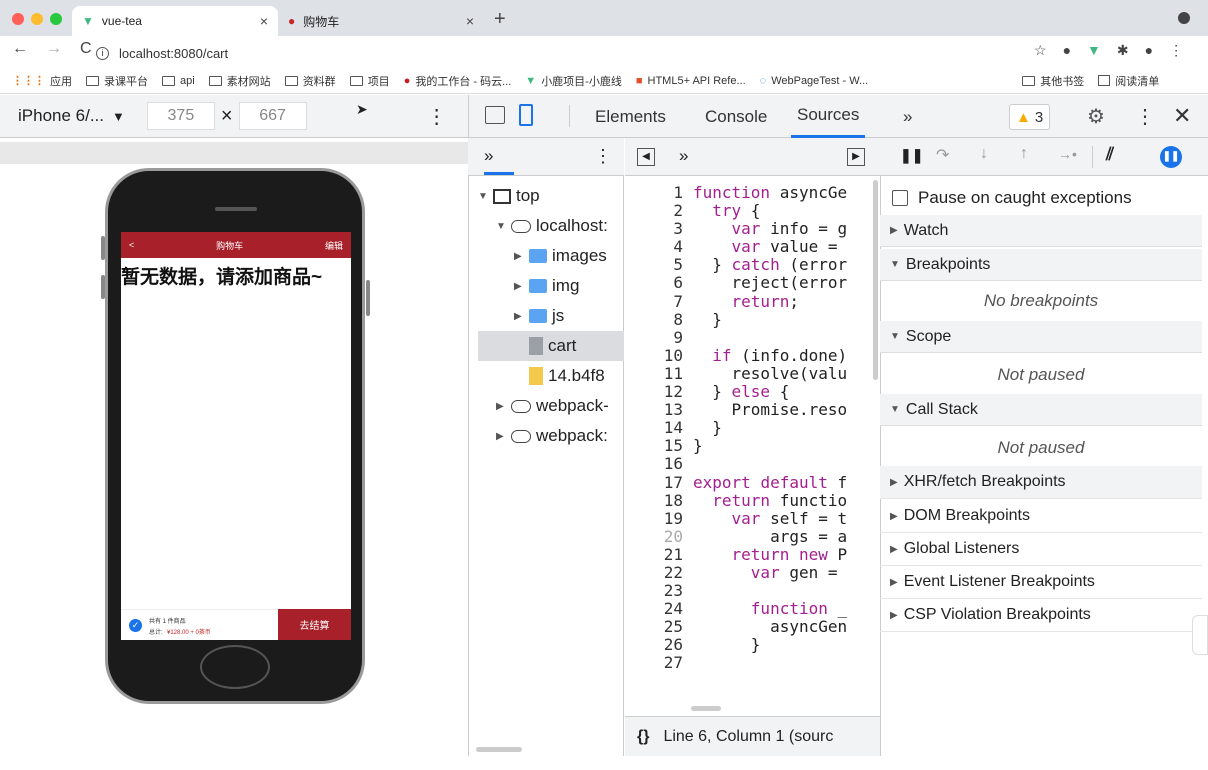 This screenshot has height=770, width=1208. I want to click on line-number: 7, so click(654, 301).